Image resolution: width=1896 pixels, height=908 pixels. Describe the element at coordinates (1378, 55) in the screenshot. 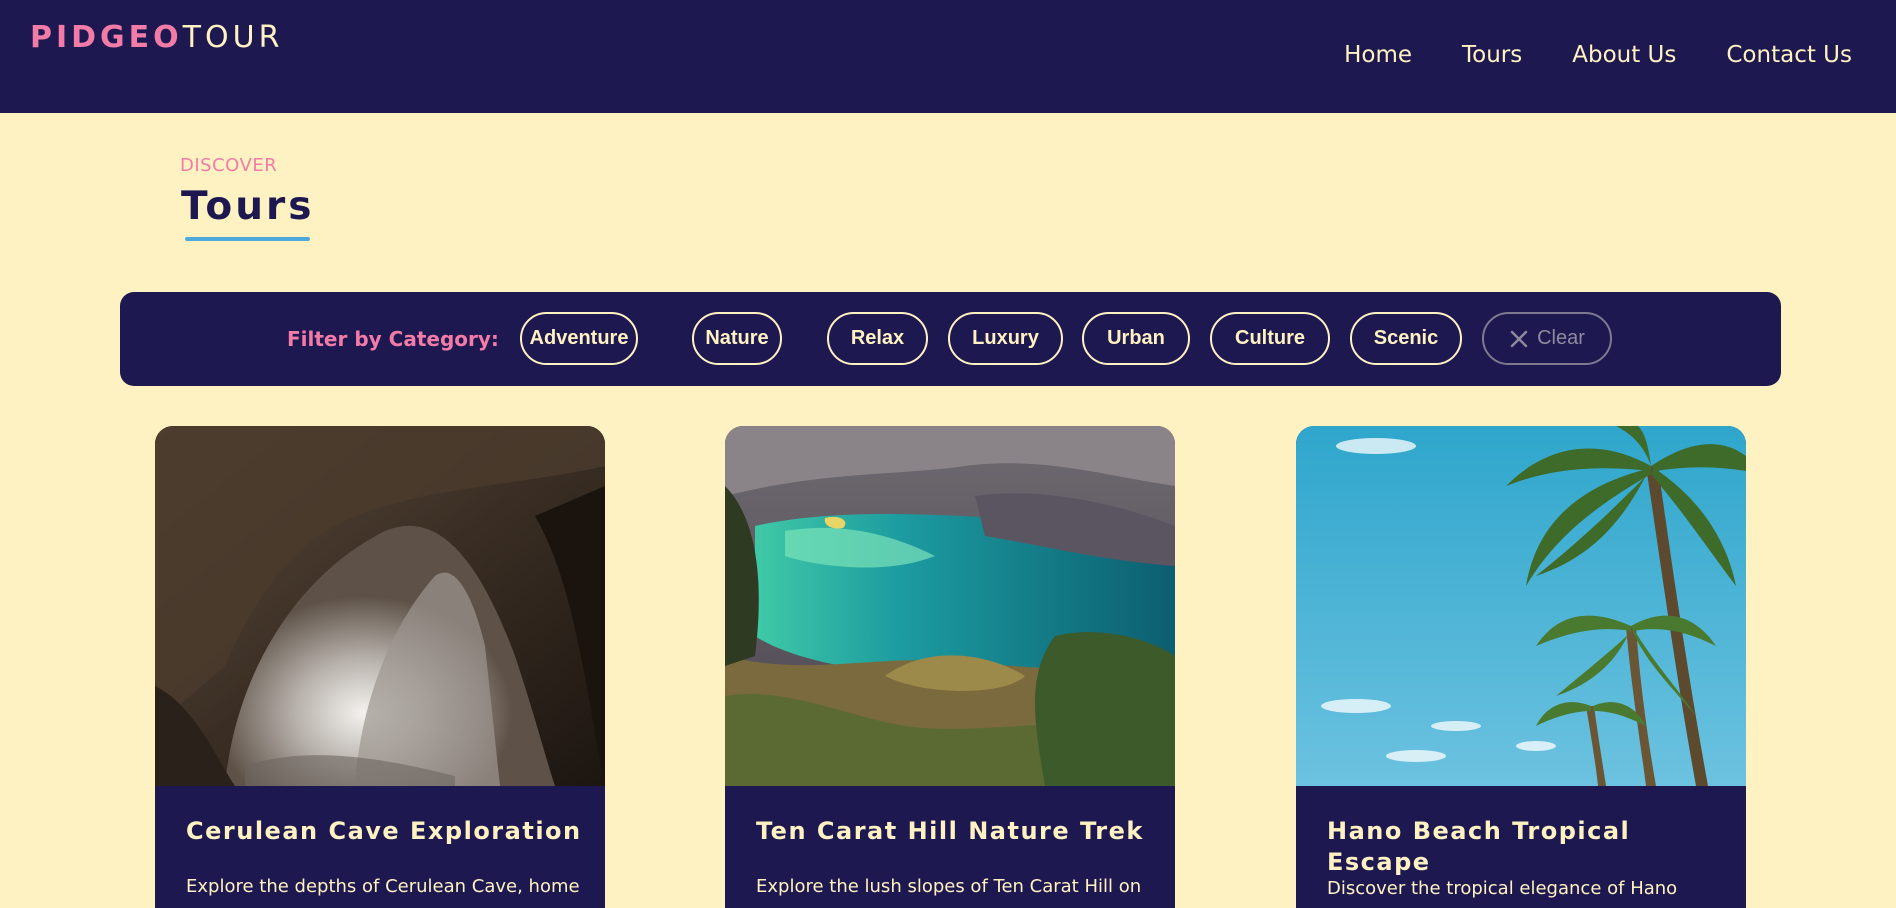

I see `nav-home-link: Home` at that location.